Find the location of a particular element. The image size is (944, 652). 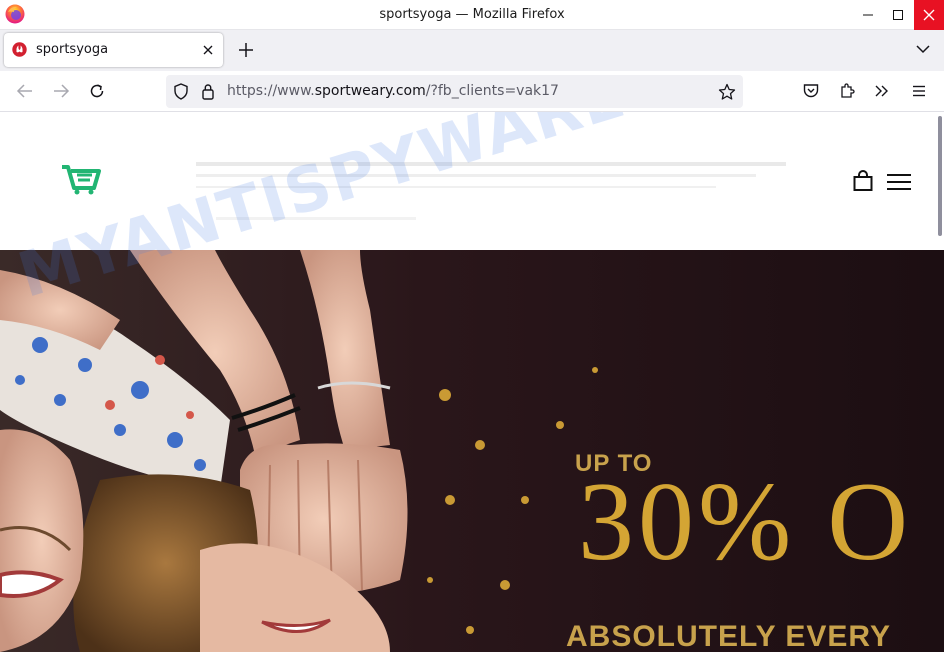

minimize-icon is located at coordinates (868, 15).